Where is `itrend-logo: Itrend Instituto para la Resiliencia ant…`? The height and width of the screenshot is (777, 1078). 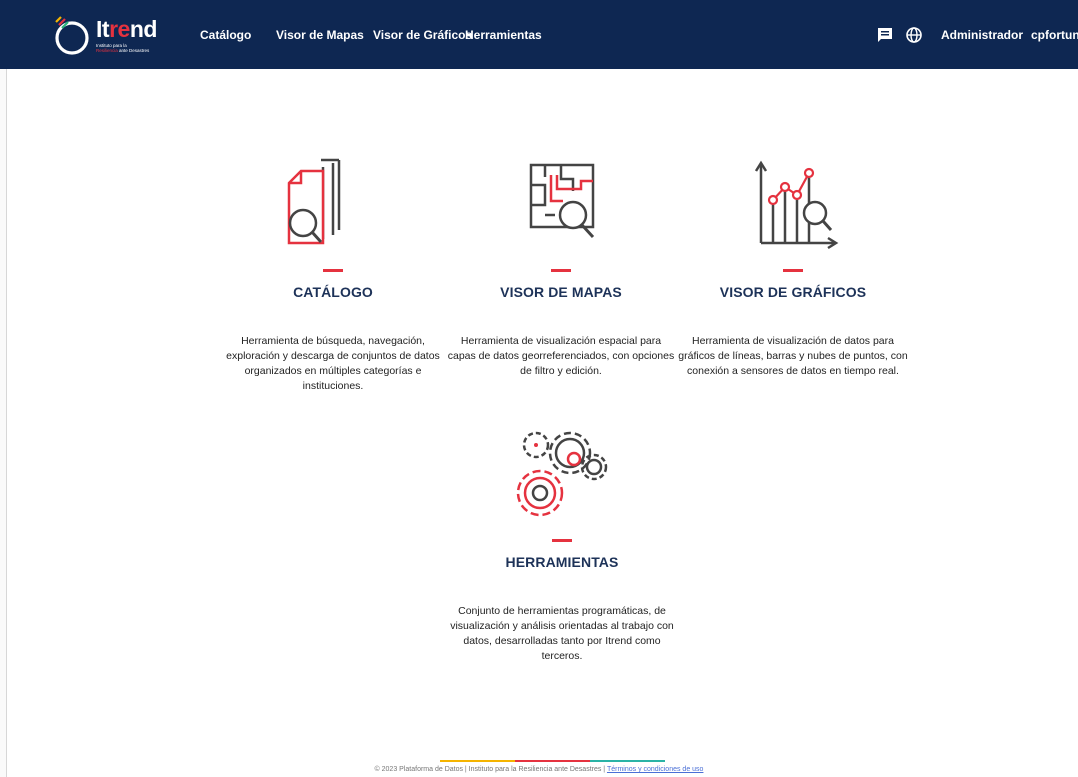
itrend-logo: Itrend Instituto para la Resiliencia ant… is located at coordinates (107, 36).